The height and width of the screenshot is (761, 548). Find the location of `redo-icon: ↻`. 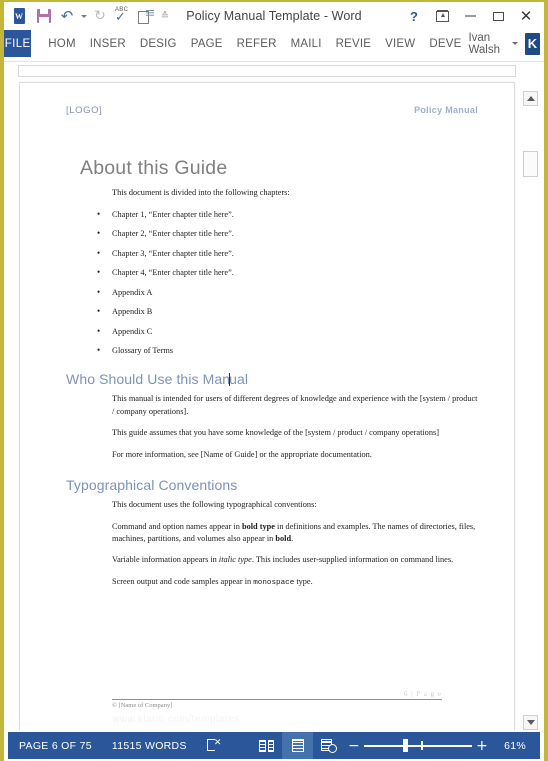

redo-icon: ↻ is located at coordinates (100, 16).